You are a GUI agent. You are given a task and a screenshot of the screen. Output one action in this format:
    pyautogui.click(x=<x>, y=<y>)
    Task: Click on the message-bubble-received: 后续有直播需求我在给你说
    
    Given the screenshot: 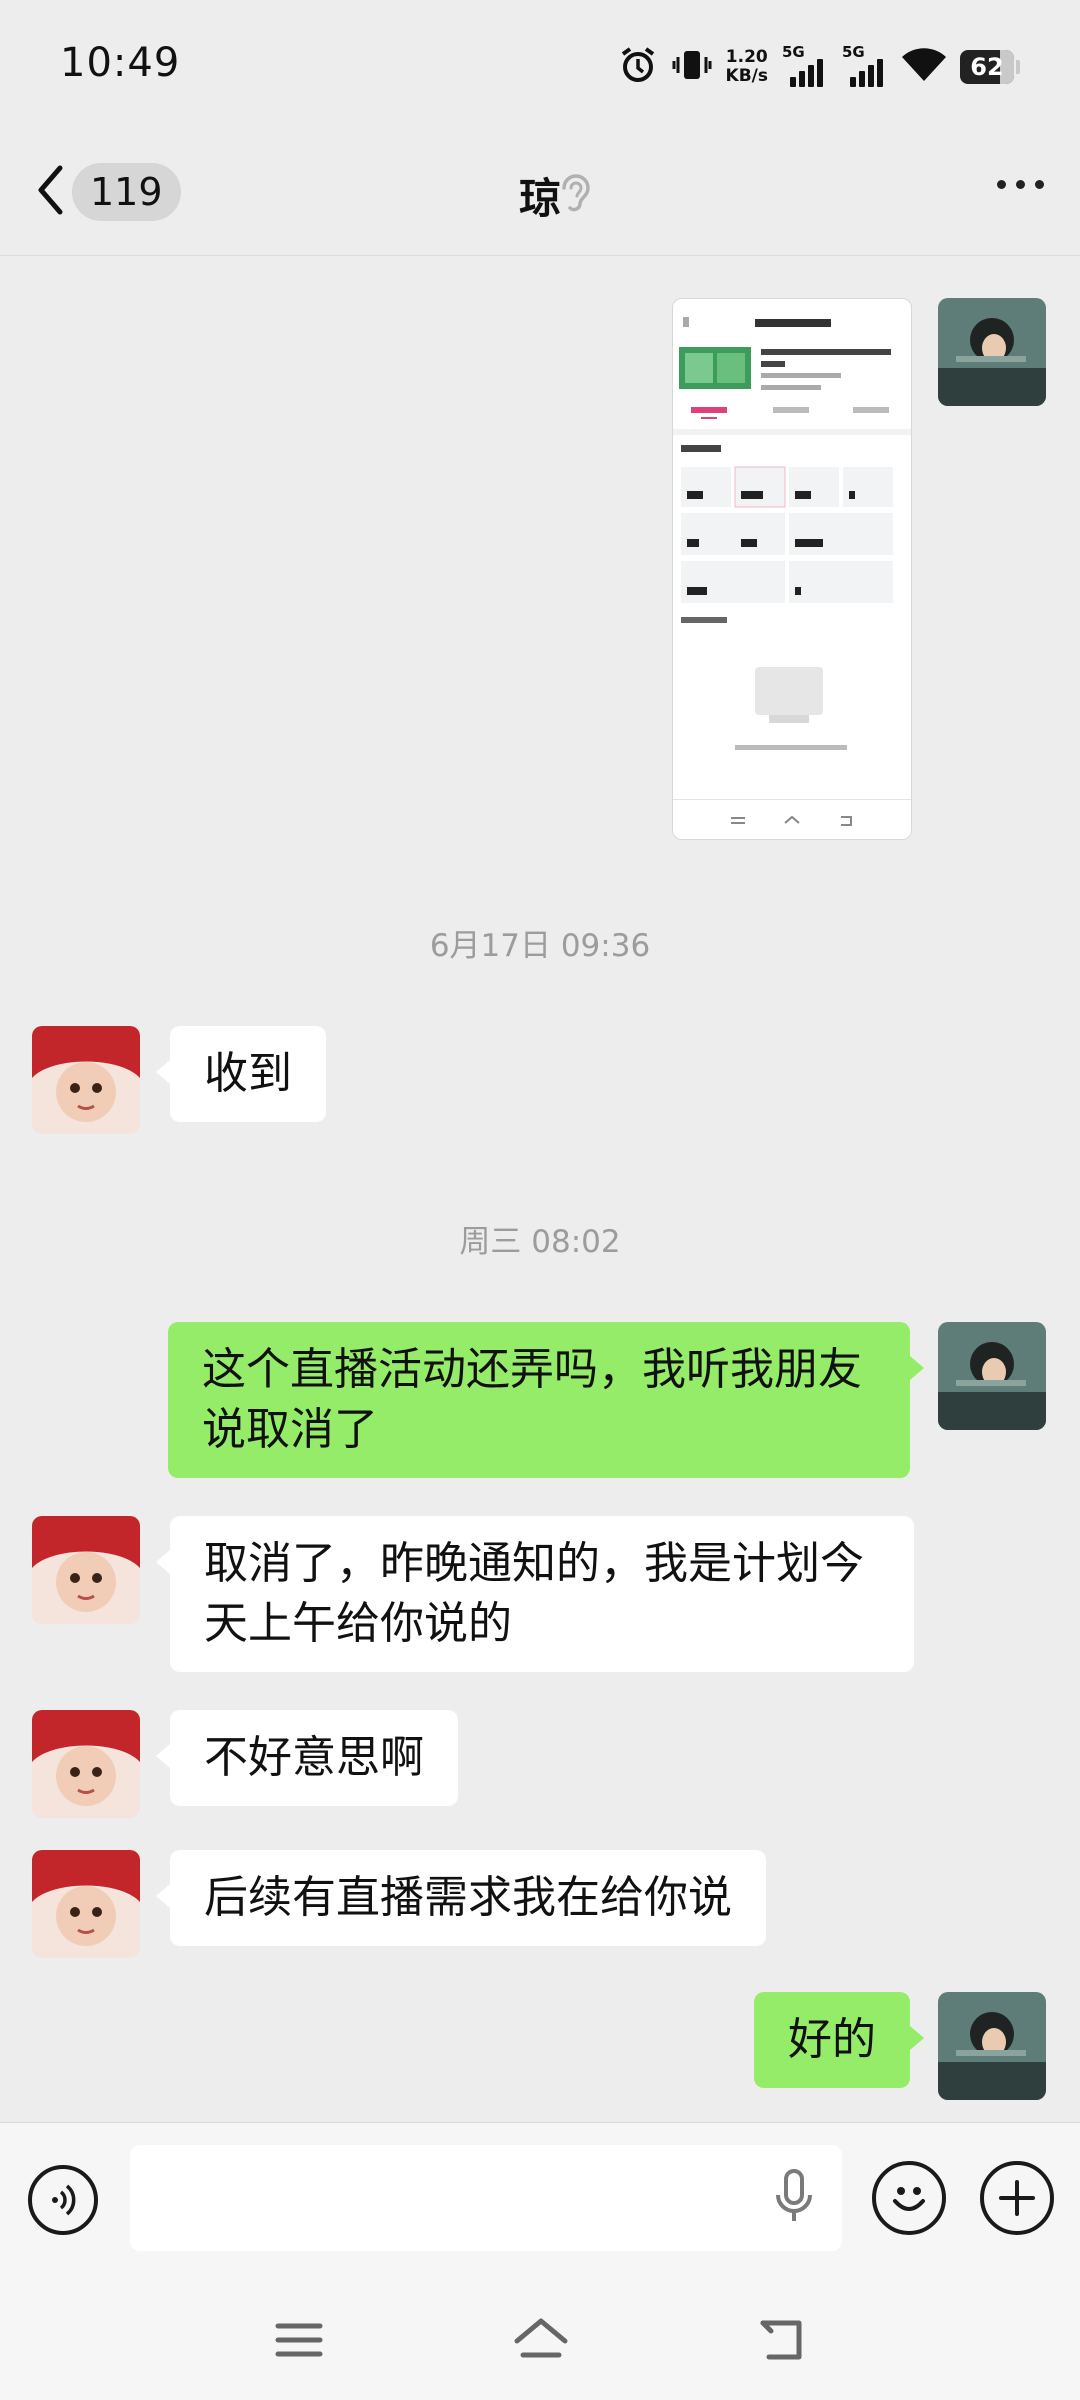 What is the action you would take?
    pyautogui.click(x=461, y=1898)
    